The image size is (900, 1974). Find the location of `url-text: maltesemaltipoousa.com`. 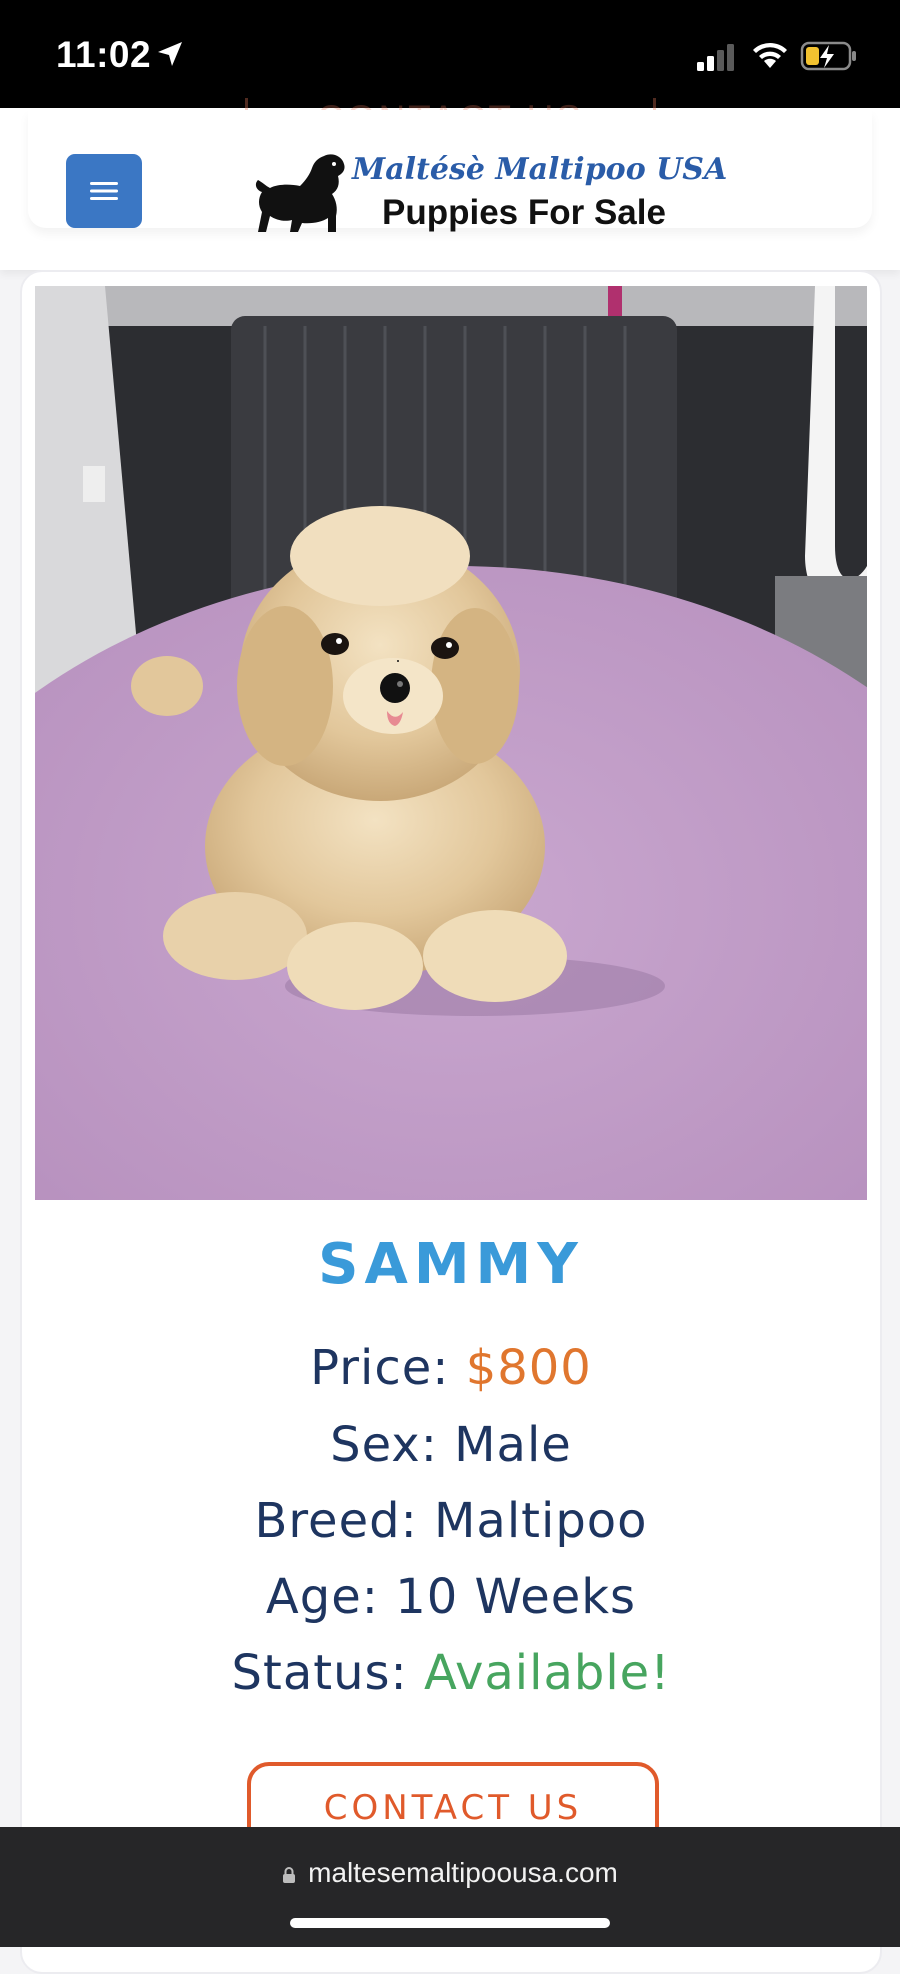

url-text: maltesemaltipoousa.com is located at coordinates (463, 1872).